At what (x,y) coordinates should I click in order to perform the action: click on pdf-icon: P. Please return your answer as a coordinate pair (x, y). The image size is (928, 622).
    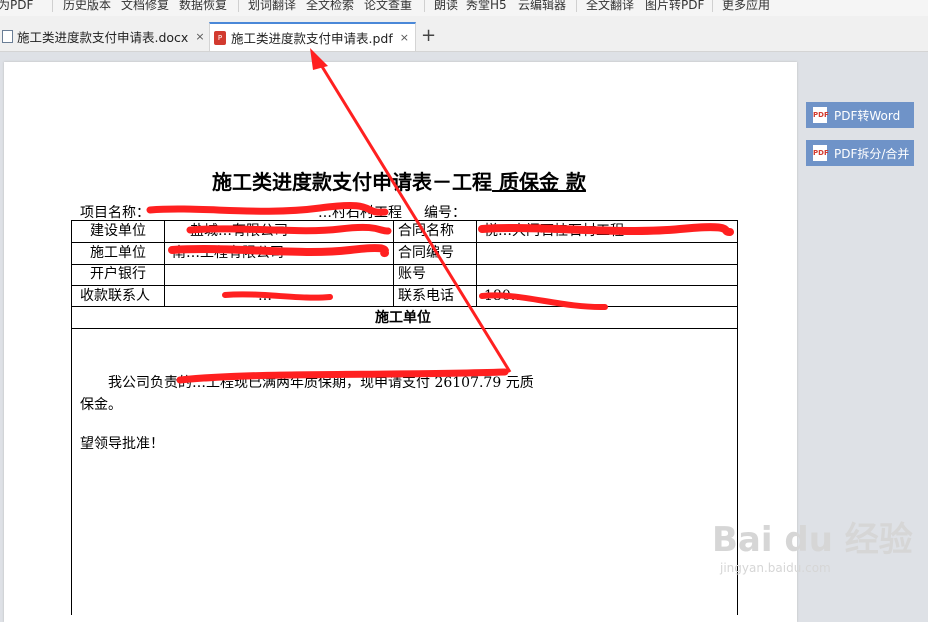
    Looking at the image, I should click on (220, 37).